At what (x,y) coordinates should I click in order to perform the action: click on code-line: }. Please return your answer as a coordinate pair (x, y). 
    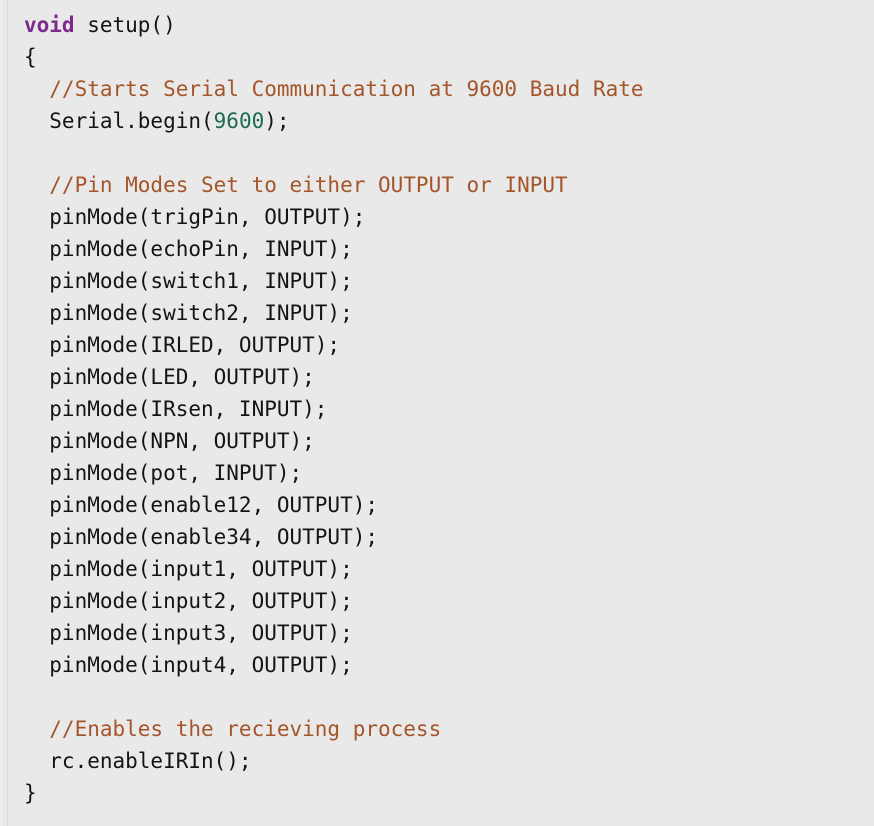
    Looking at the image, I should click on (449, 793).